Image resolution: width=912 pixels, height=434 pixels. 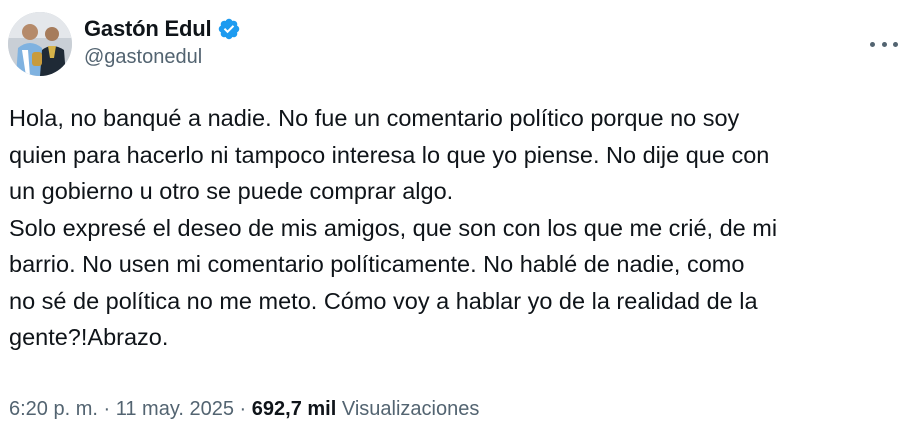 What do you see at coordinates (175, 409) in the screenshot?
I see `tweet-date: 11 may. 2025` at bounding box center [175, 409].